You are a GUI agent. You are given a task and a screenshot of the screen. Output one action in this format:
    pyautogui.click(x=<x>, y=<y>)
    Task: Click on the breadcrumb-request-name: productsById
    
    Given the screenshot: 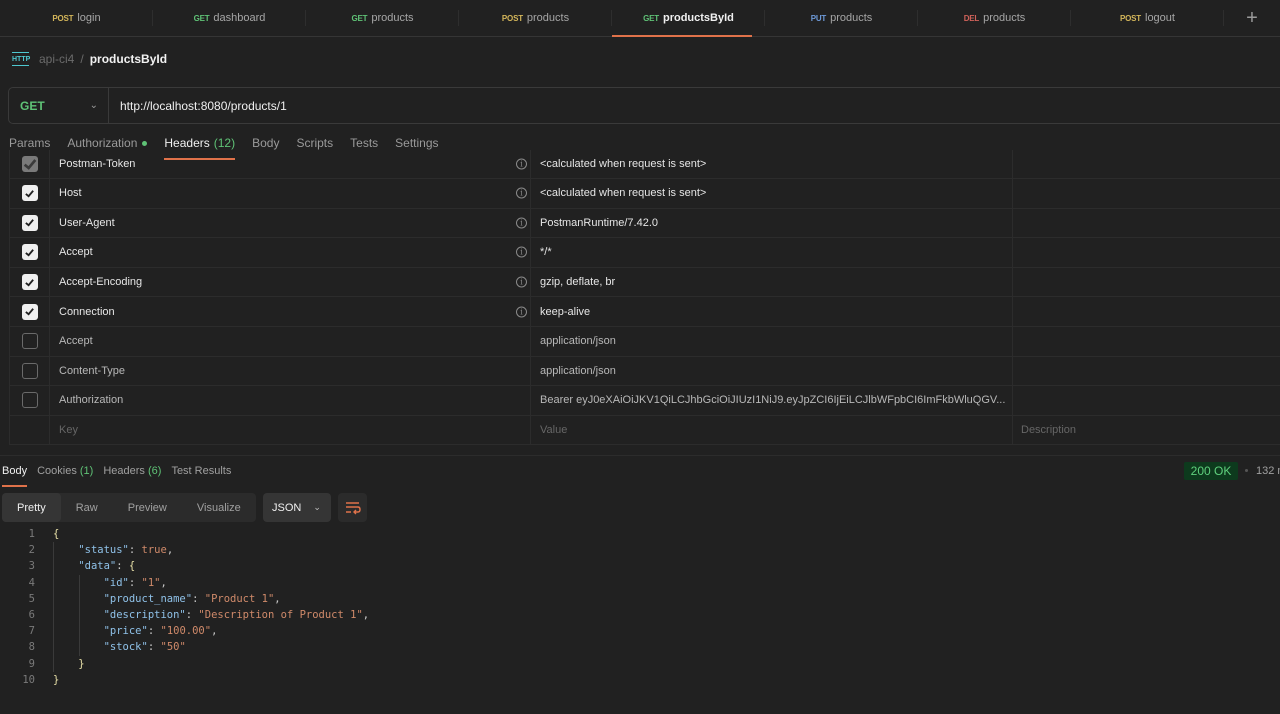 What is the action you would take?
    pyautogui.click(x=128, y=59)
    